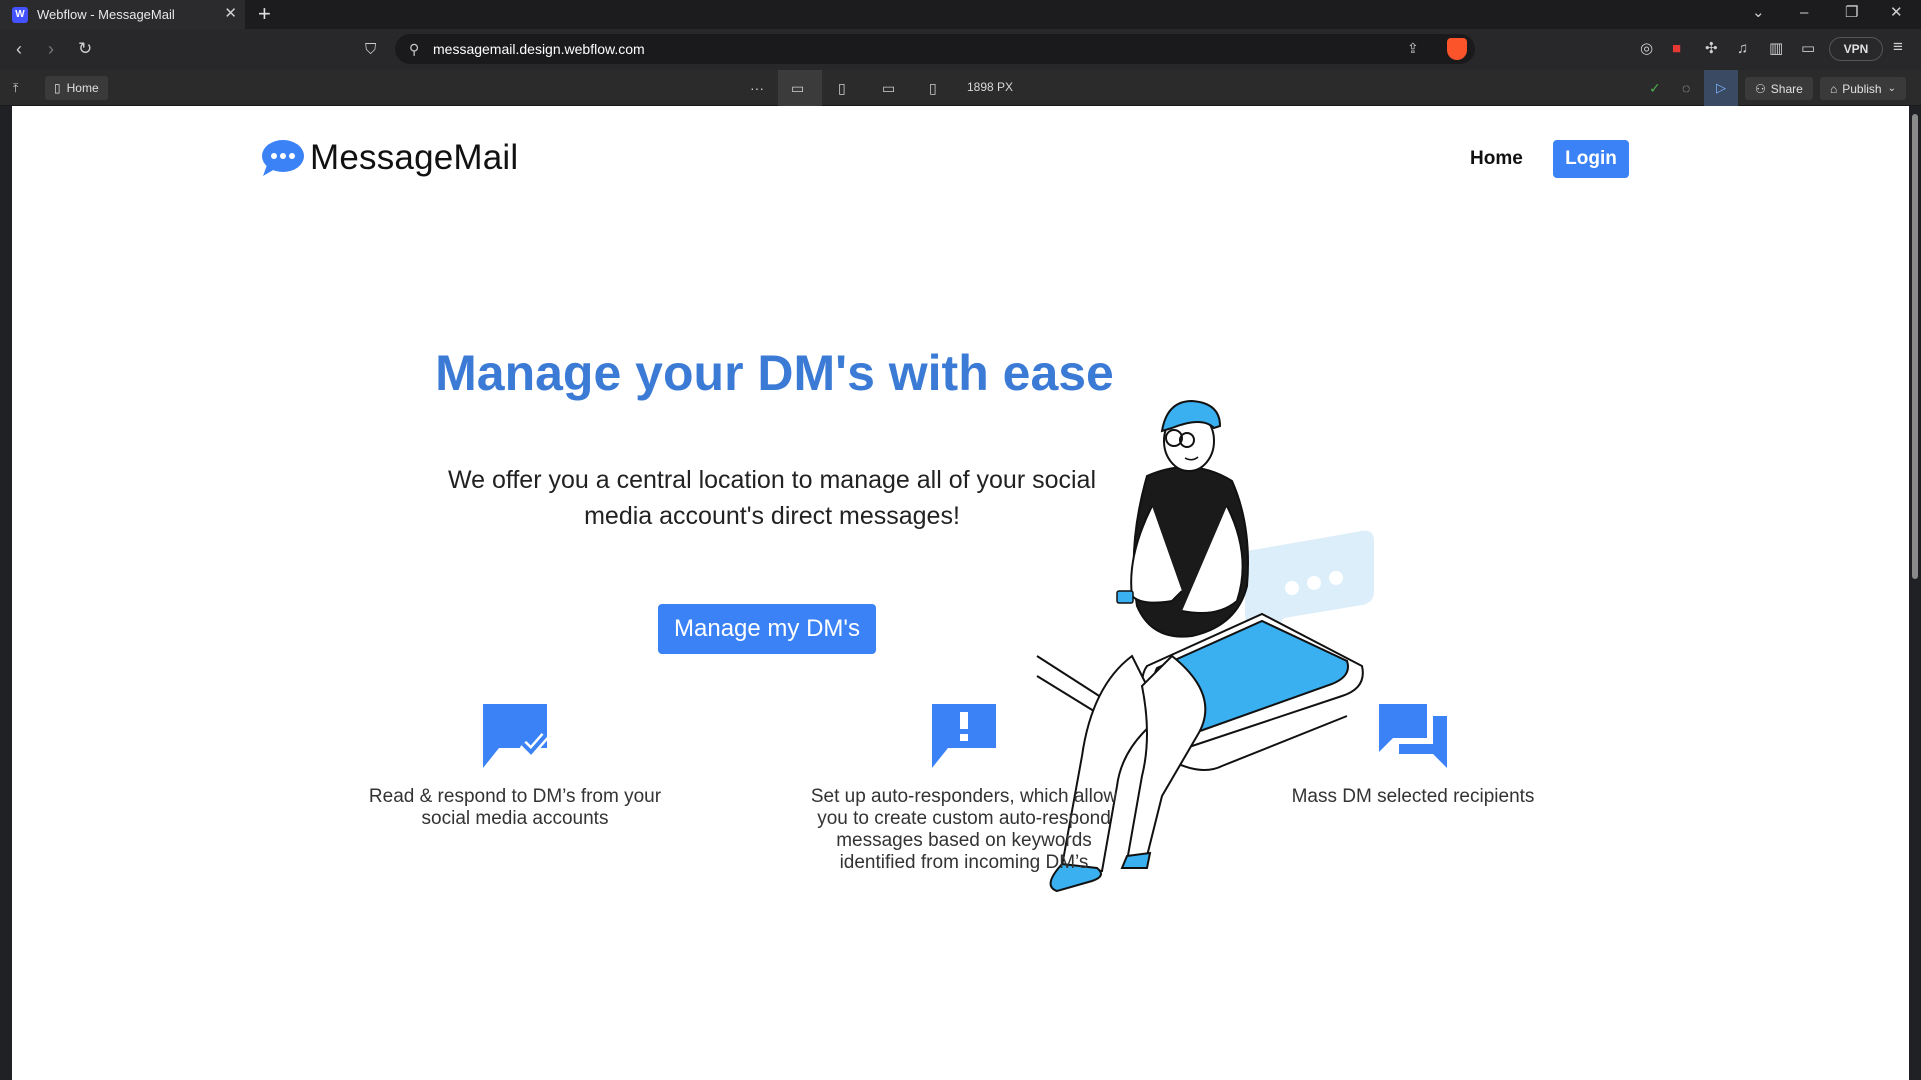 This screenshot has width=1921, height=1080. What do you see at coordinates (370, 50) in the screenshot?
I see `bookmark-icon: ⛉` at bounding box center [370, 50].